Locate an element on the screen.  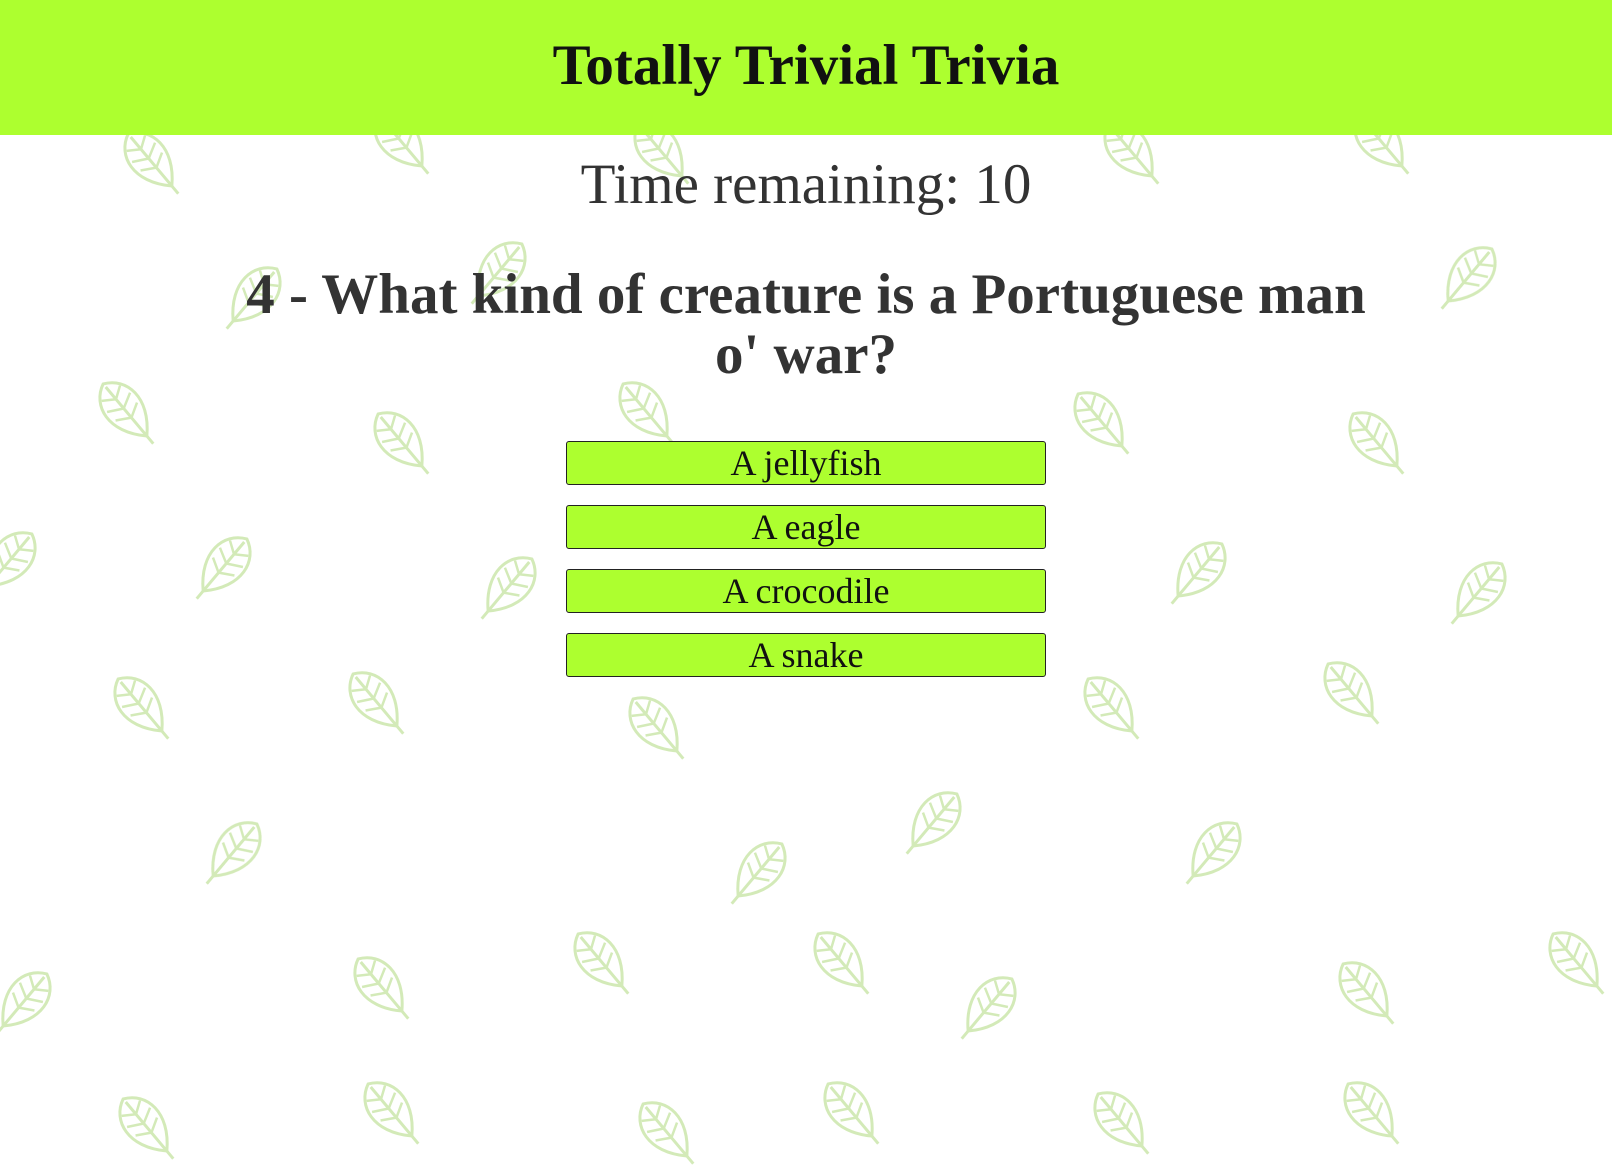
answer-button: A crocodile is located at coordinates (806, 591).